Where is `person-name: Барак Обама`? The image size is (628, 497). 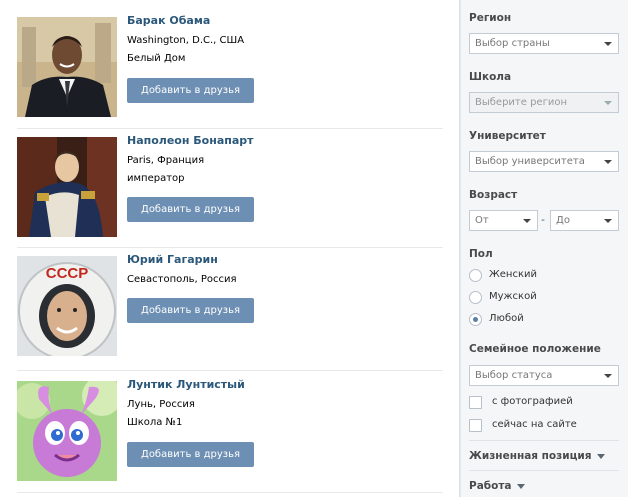 person-name: Барак Обама is located at coordinates (185, 21).